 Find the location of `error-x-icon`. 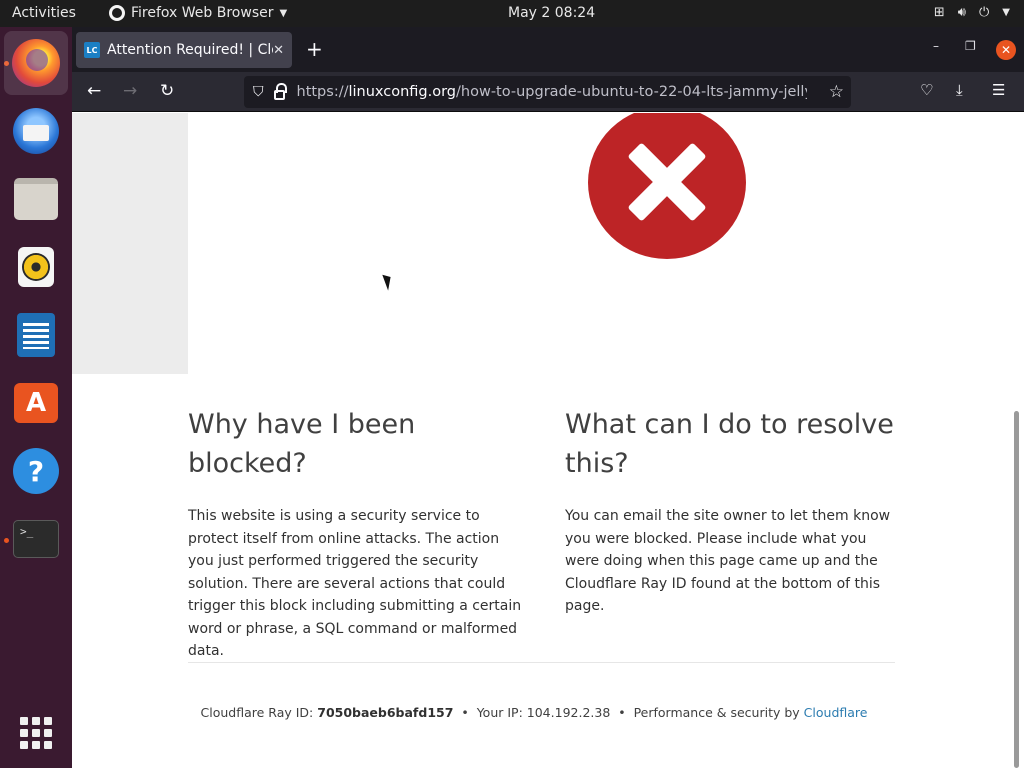

error-x-icon is located at coordinates (667, 186).